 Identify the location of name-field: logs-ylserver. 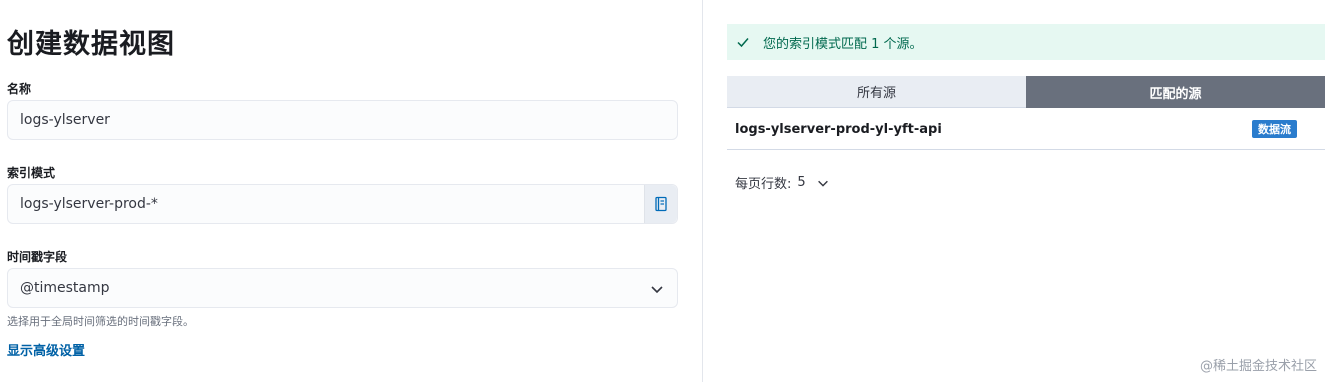
(342, 120).